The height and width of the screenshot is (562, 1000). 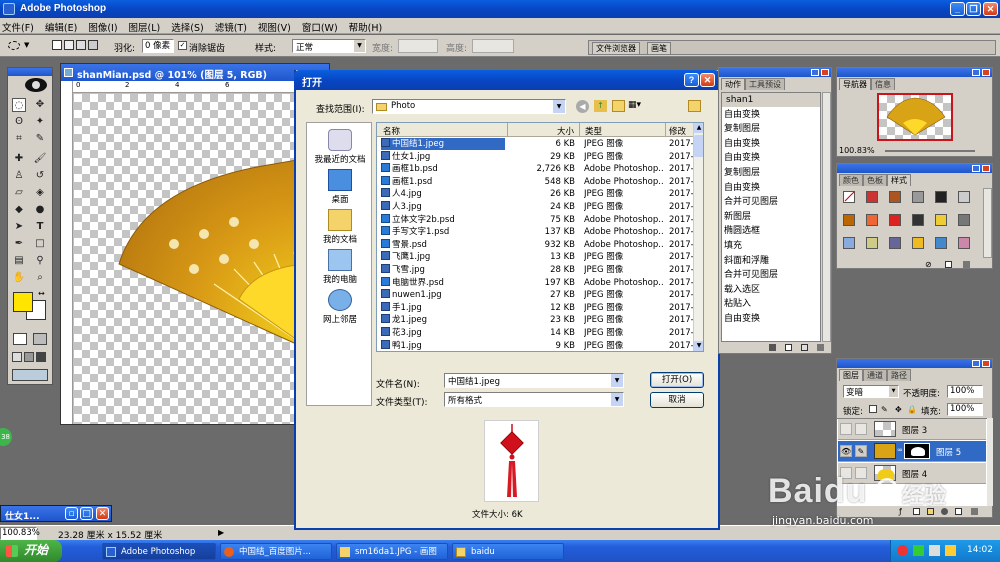 I want to click on dodge-tool-icon: ●, so click(x=40, y=210).